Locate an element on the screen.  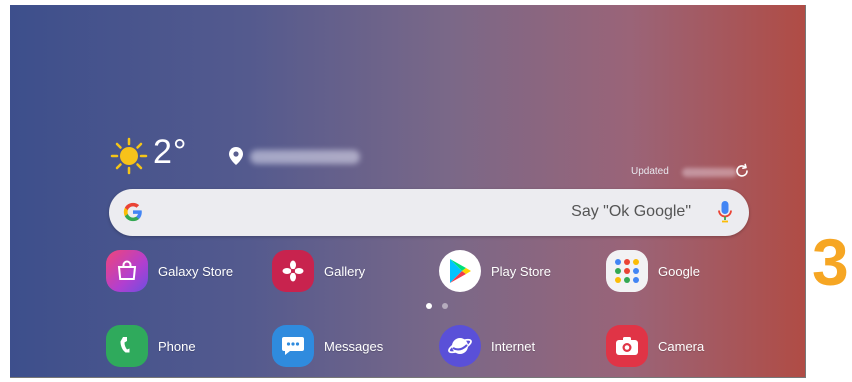
play-store-icon is located at coordinates (460, 271).